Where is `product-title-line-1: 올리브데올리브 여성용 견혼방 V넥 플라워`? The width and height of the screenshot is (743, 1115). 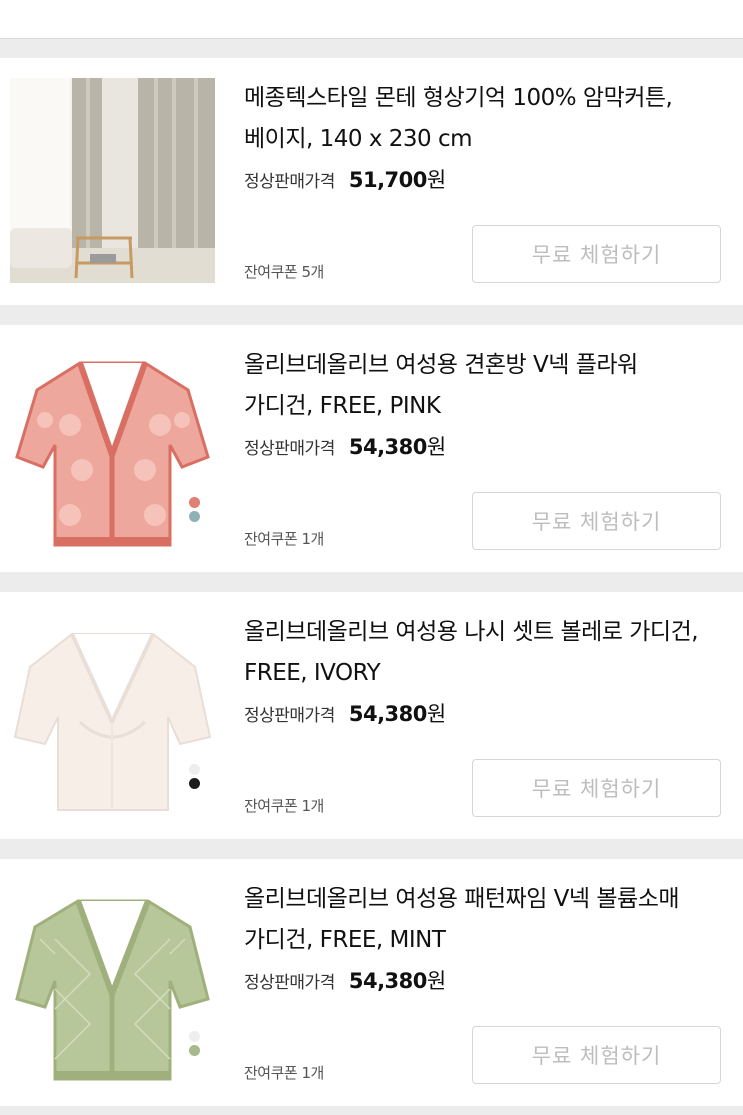 product-title-line-1: 올리브데올리브 여성용 견혼방 V넥 플라워 is located at coordinates (484, 365).